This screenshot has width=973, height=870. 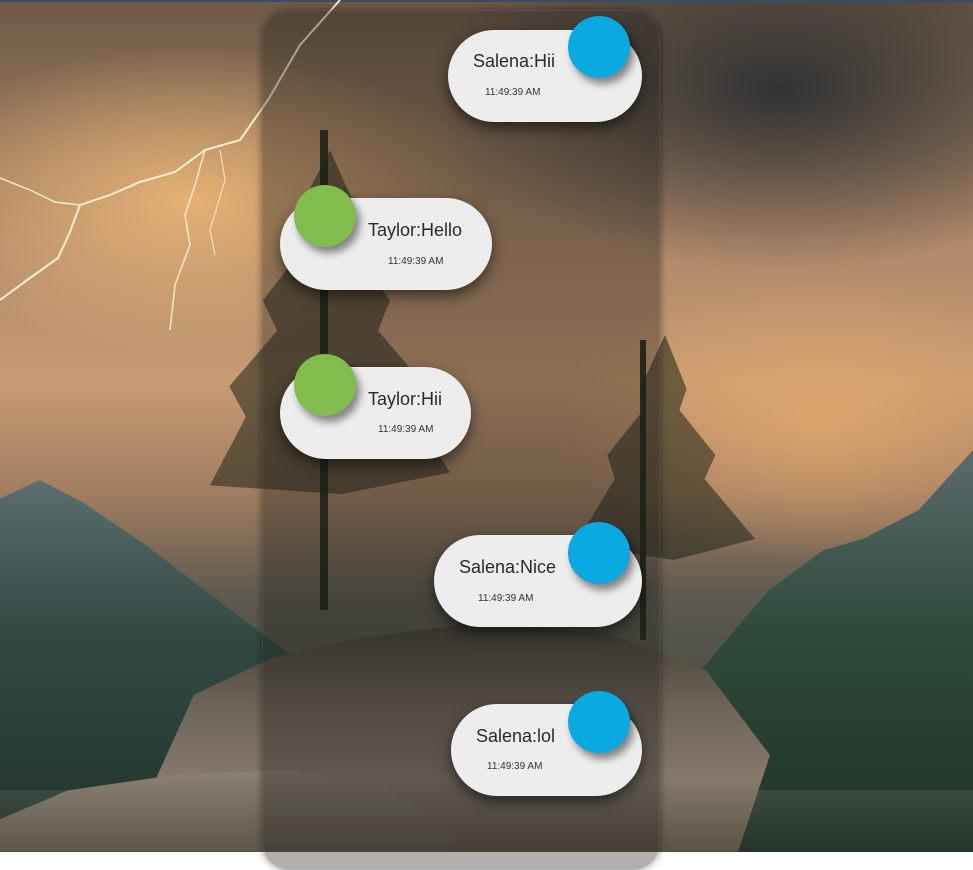 I want to click on message-text: Salena:lol, so click(x=516, y=736).